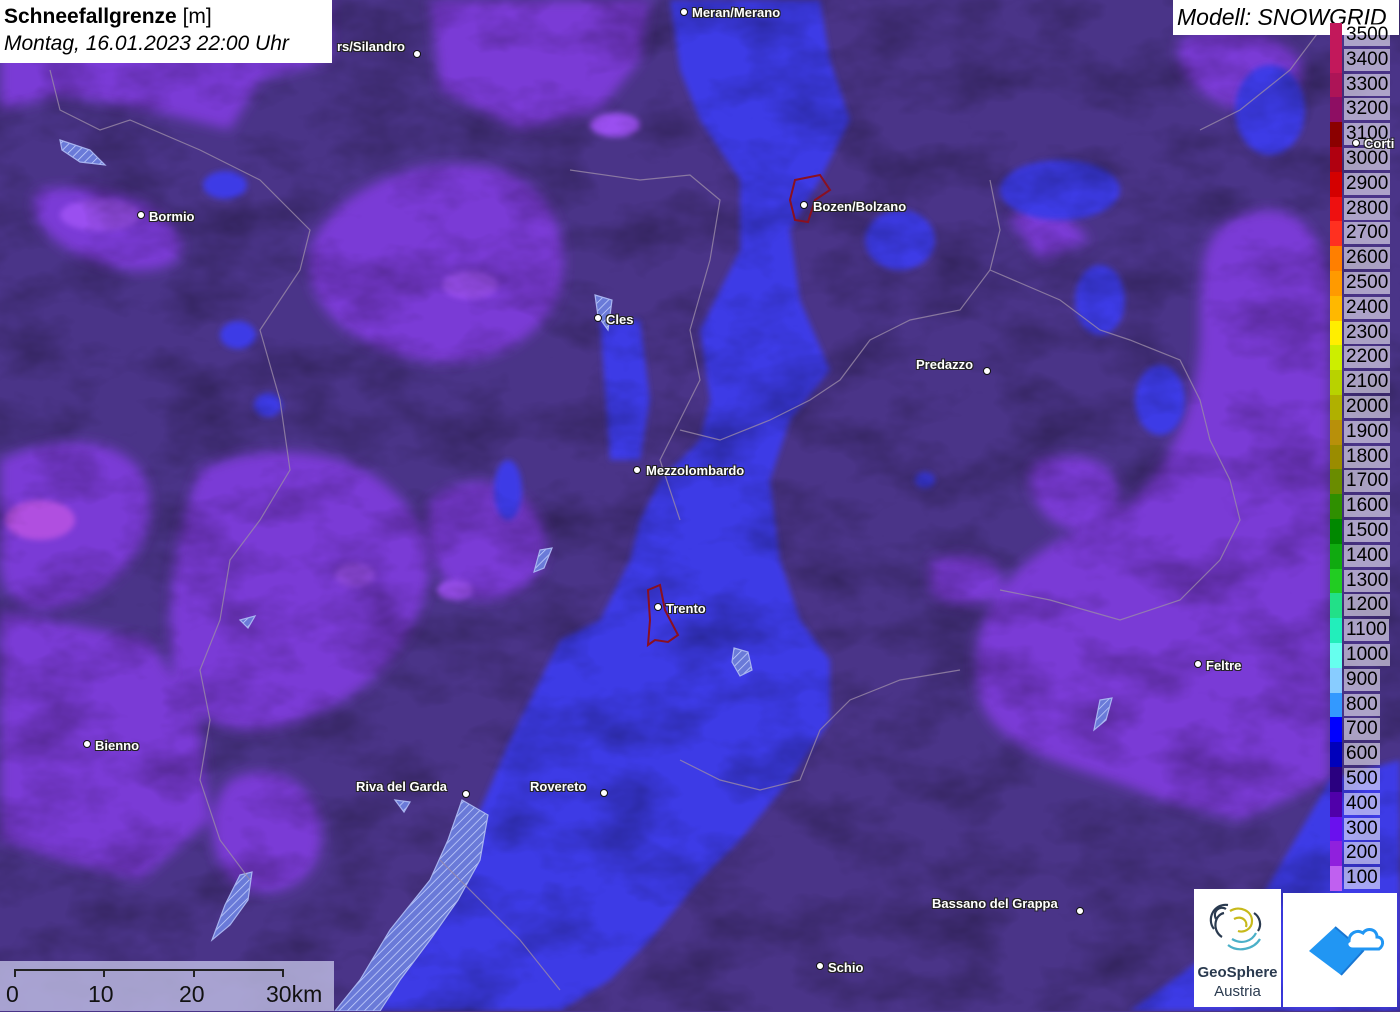 This screenshot has width=1400, height=1012. Describe the element at coordinates (1367, 555) in the screenshot. I see `legend-label: 1400` at that location.